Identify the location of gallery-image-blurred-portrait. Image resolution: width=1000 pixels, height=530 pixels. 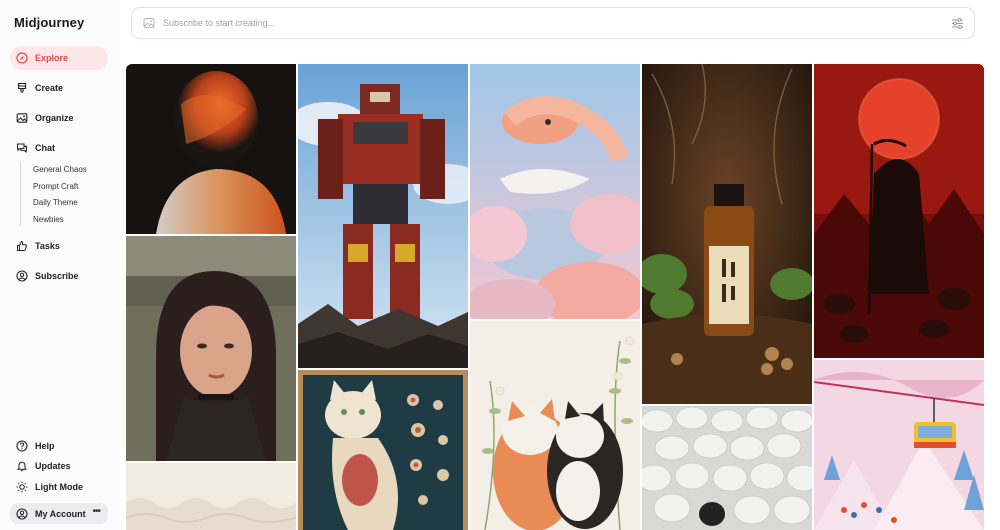
(211, 149).